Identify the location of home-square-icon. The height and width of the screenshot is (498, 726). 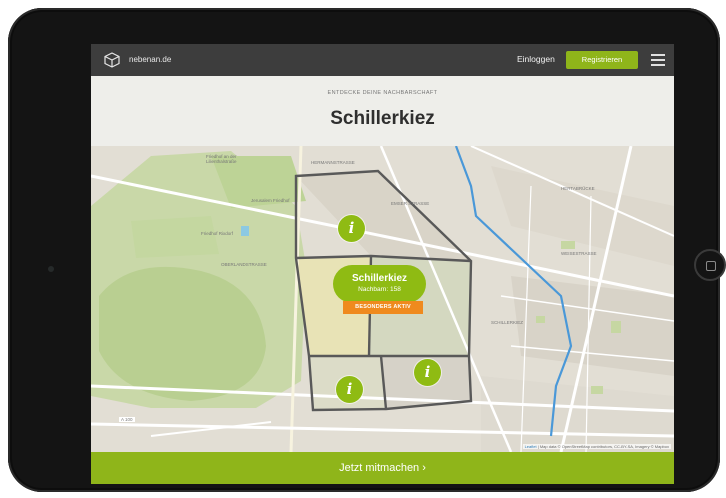
(711, 266).